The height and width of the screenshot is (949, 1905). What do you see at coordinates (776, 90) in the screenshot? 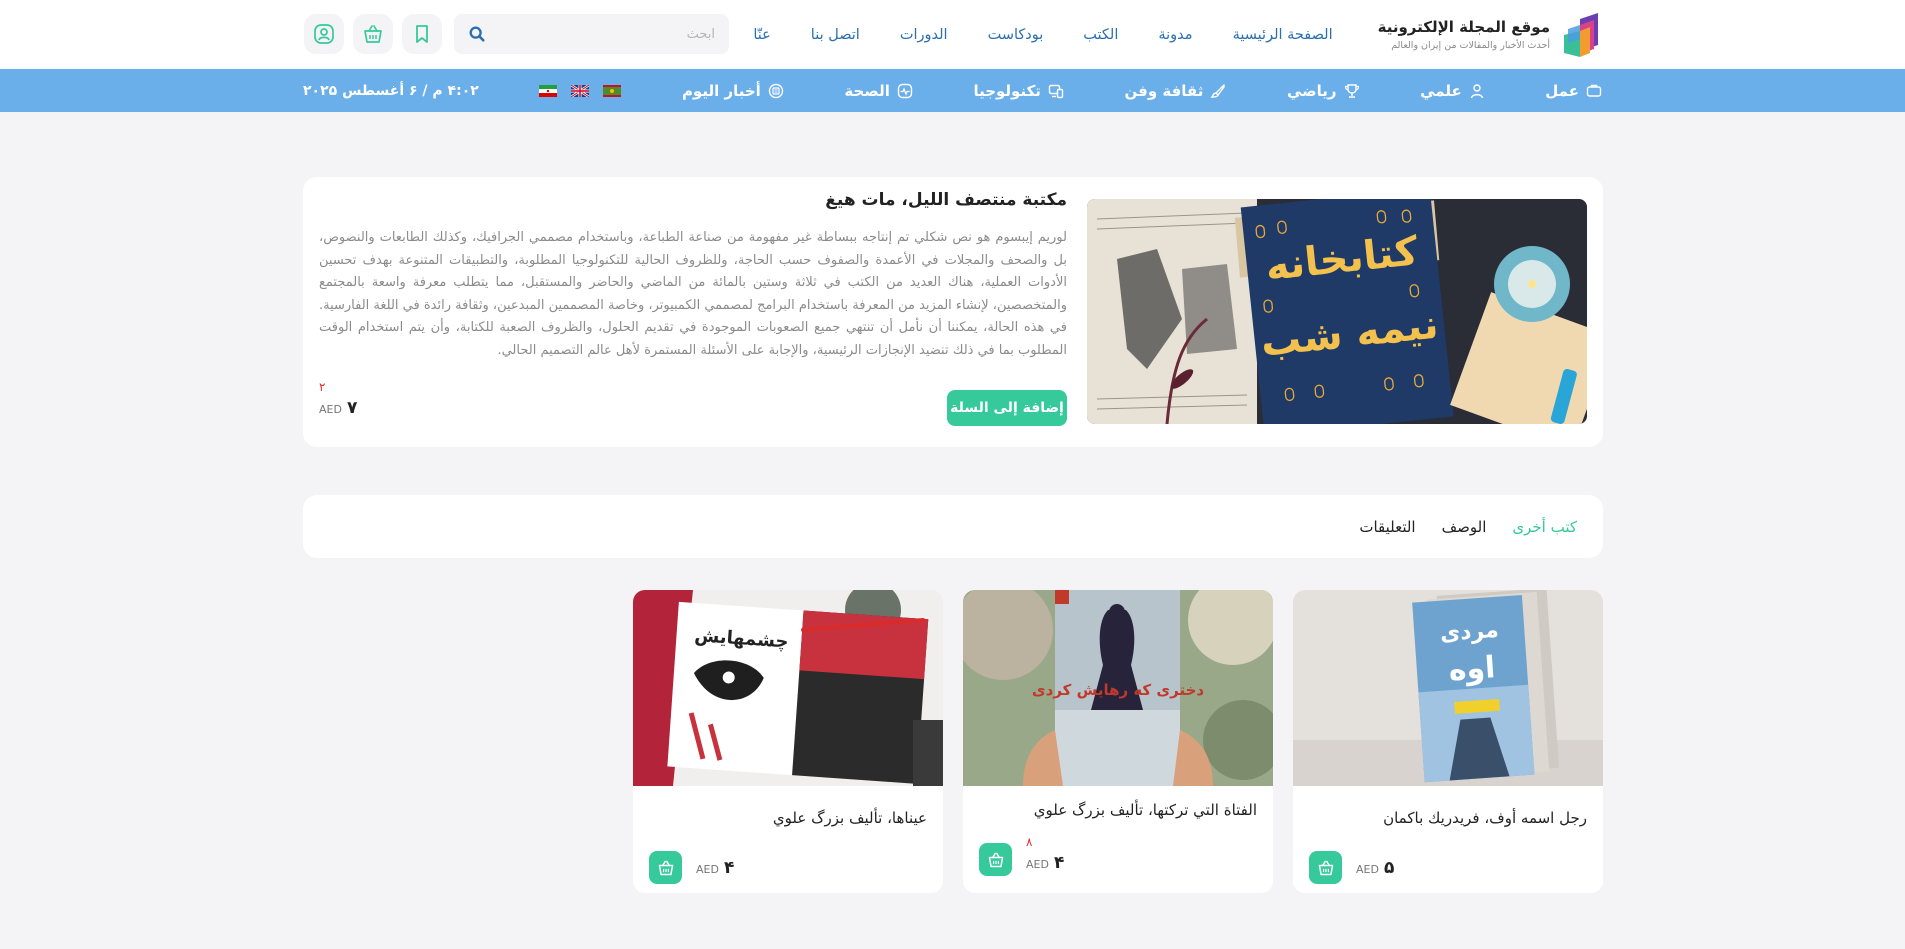
I see `news-icon` at bounding box center [776, 90].